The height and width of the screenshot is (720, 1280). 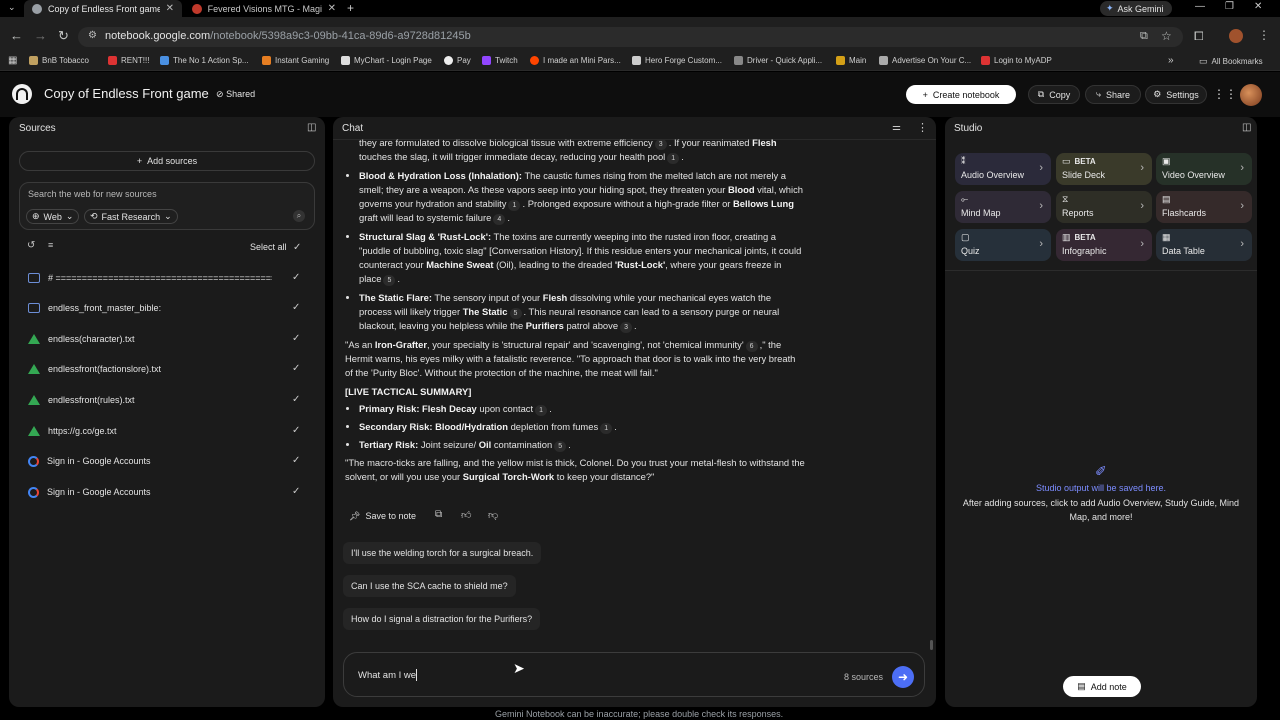 What do you see at coordinates (1251, 95) in the screenshot?
I see `avatar` at bounding box center [1251, 95].